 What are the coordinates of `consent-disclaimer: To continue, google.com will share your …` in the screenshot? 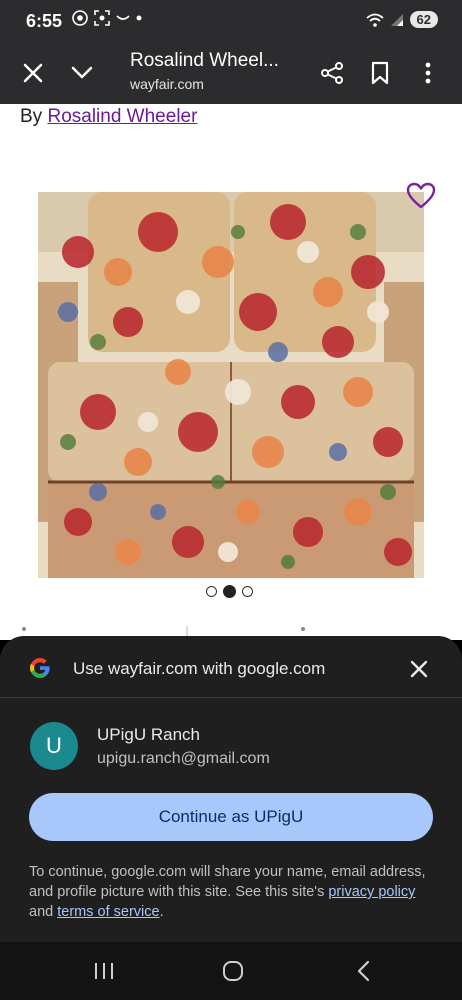 It's located at (234, 892).